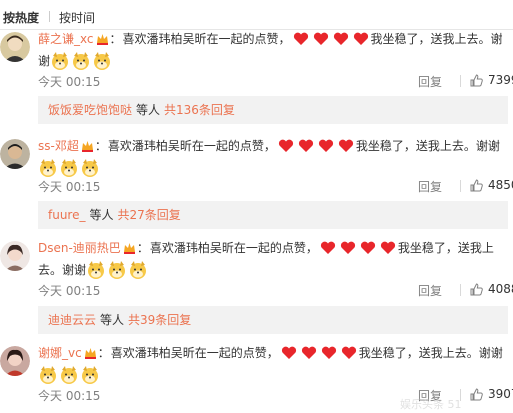 Image resolution: width=513 pixels, height=413 pixels. What do you see at coordinates (199, 110) in the screenshot?
I see `view-replies-link: 共136条回复` at bounding box center [199, 110].